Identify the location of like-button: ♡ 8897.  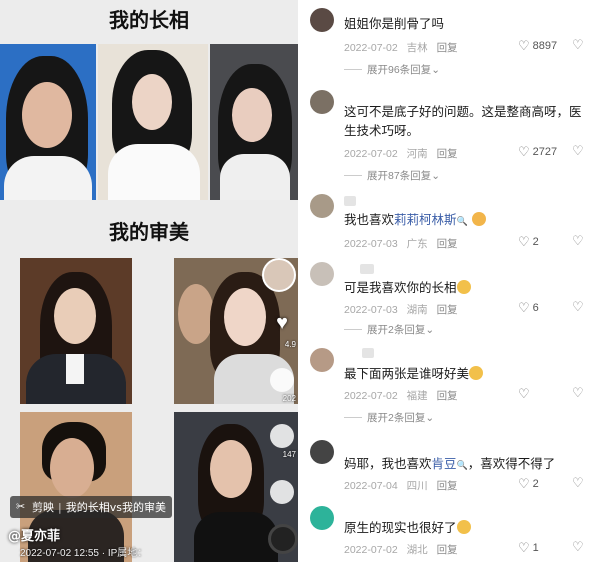
(537, 46).